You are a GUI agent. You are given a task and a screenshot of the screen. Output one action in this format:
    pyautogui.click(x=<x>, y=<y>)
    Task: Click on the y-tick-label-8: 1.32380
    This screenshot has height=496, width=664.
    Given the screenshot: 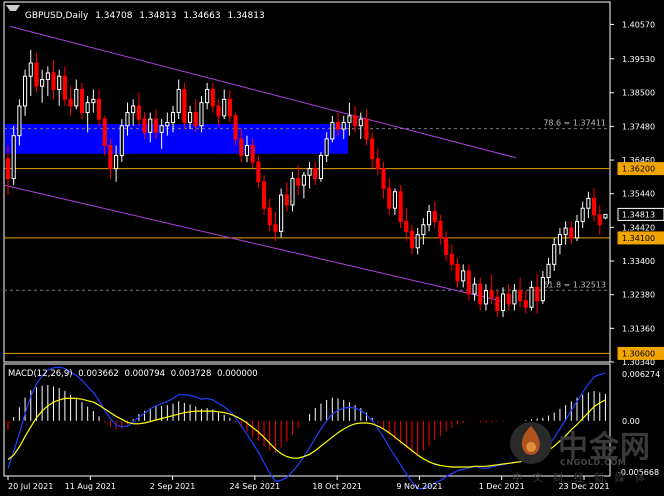 What is the action you would take?
    pyautogui.click(x=638, y=295)
    